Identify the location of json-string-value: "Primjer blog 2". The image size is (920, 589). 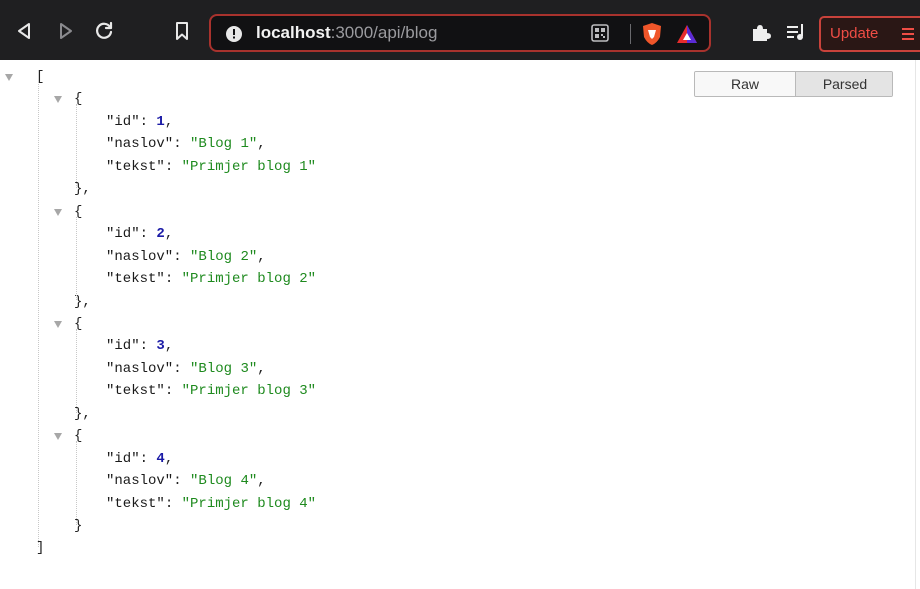
(249, 279).